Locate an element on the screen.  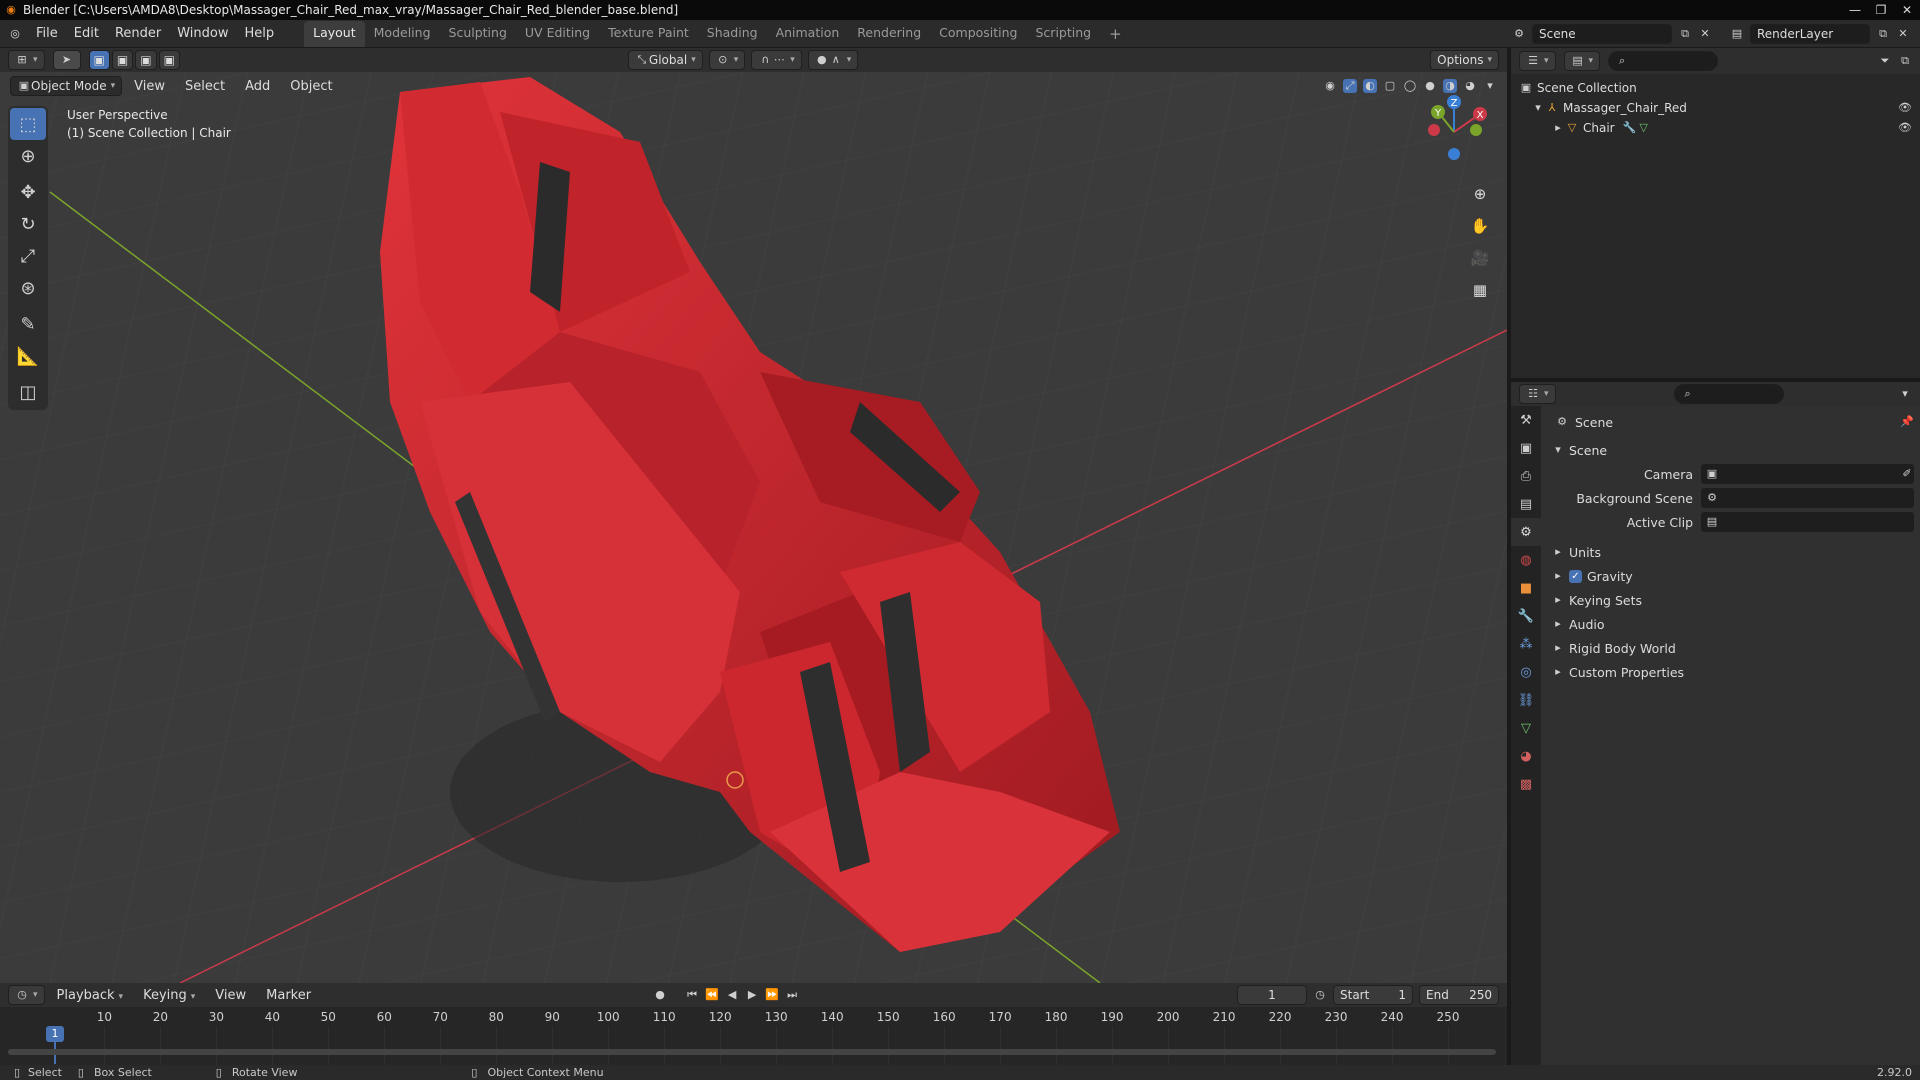
outliner-editor-type: ☰ is located at coordinates (1537, 61).